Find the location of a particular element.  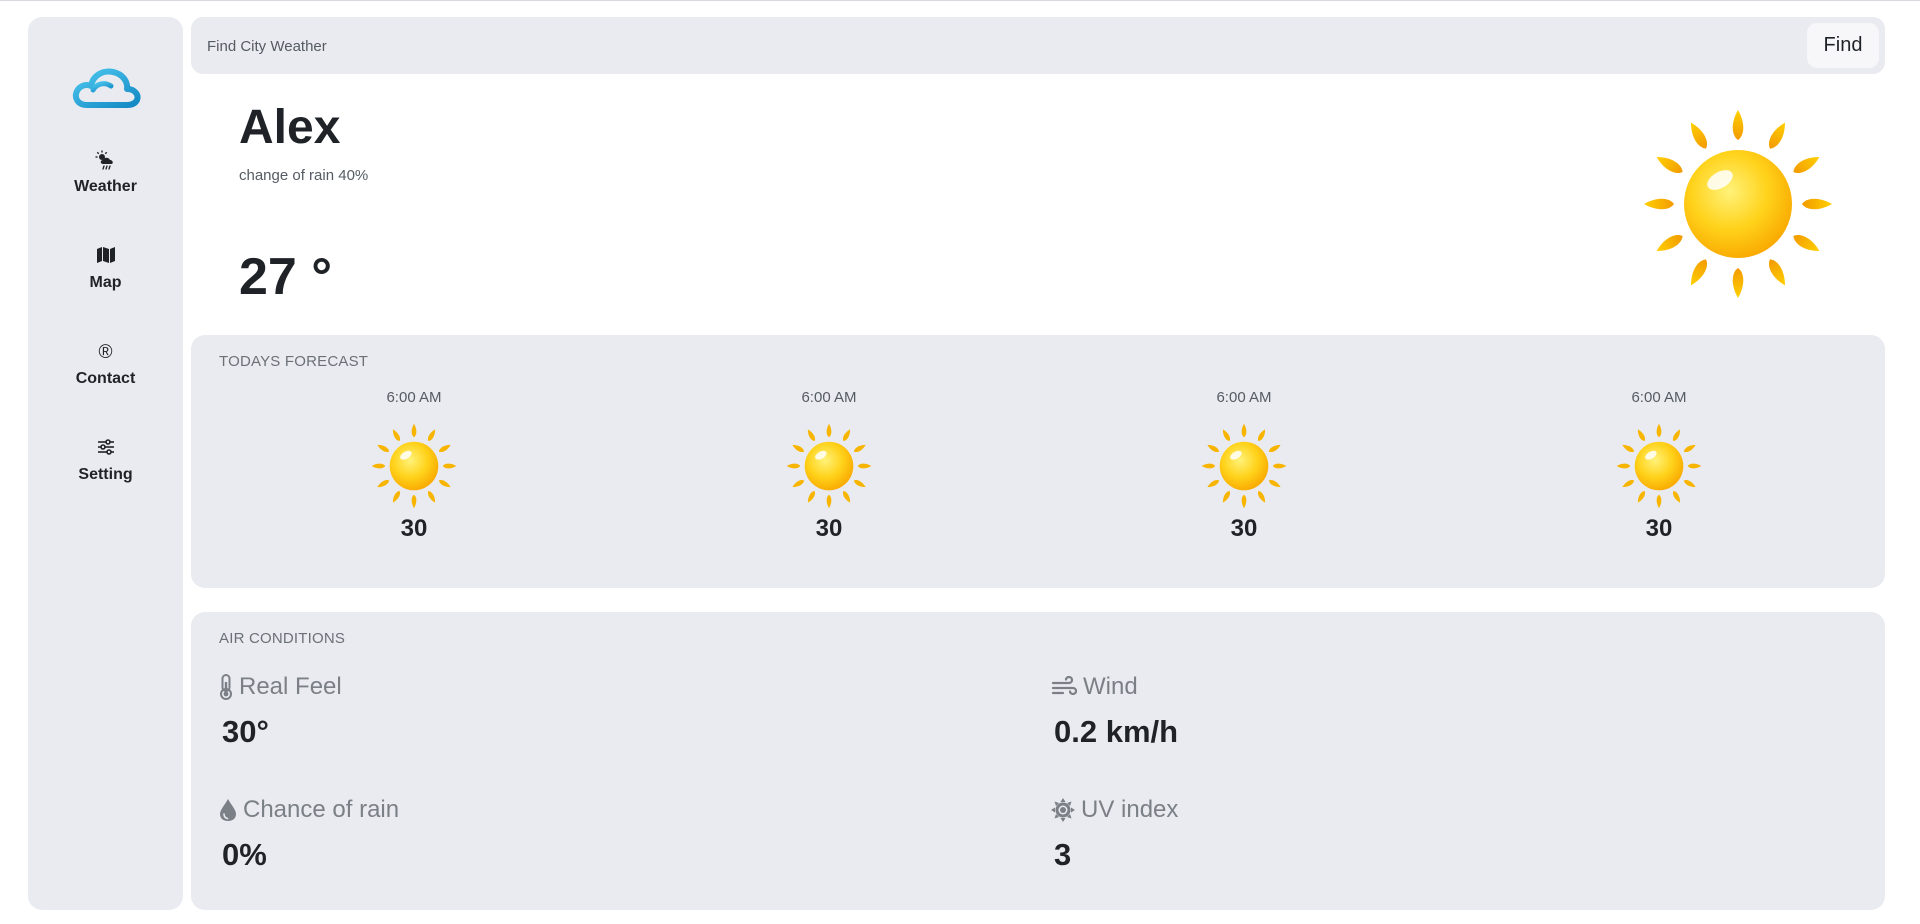

current-temperature: 27 ° is located at coordinates (286, 277).